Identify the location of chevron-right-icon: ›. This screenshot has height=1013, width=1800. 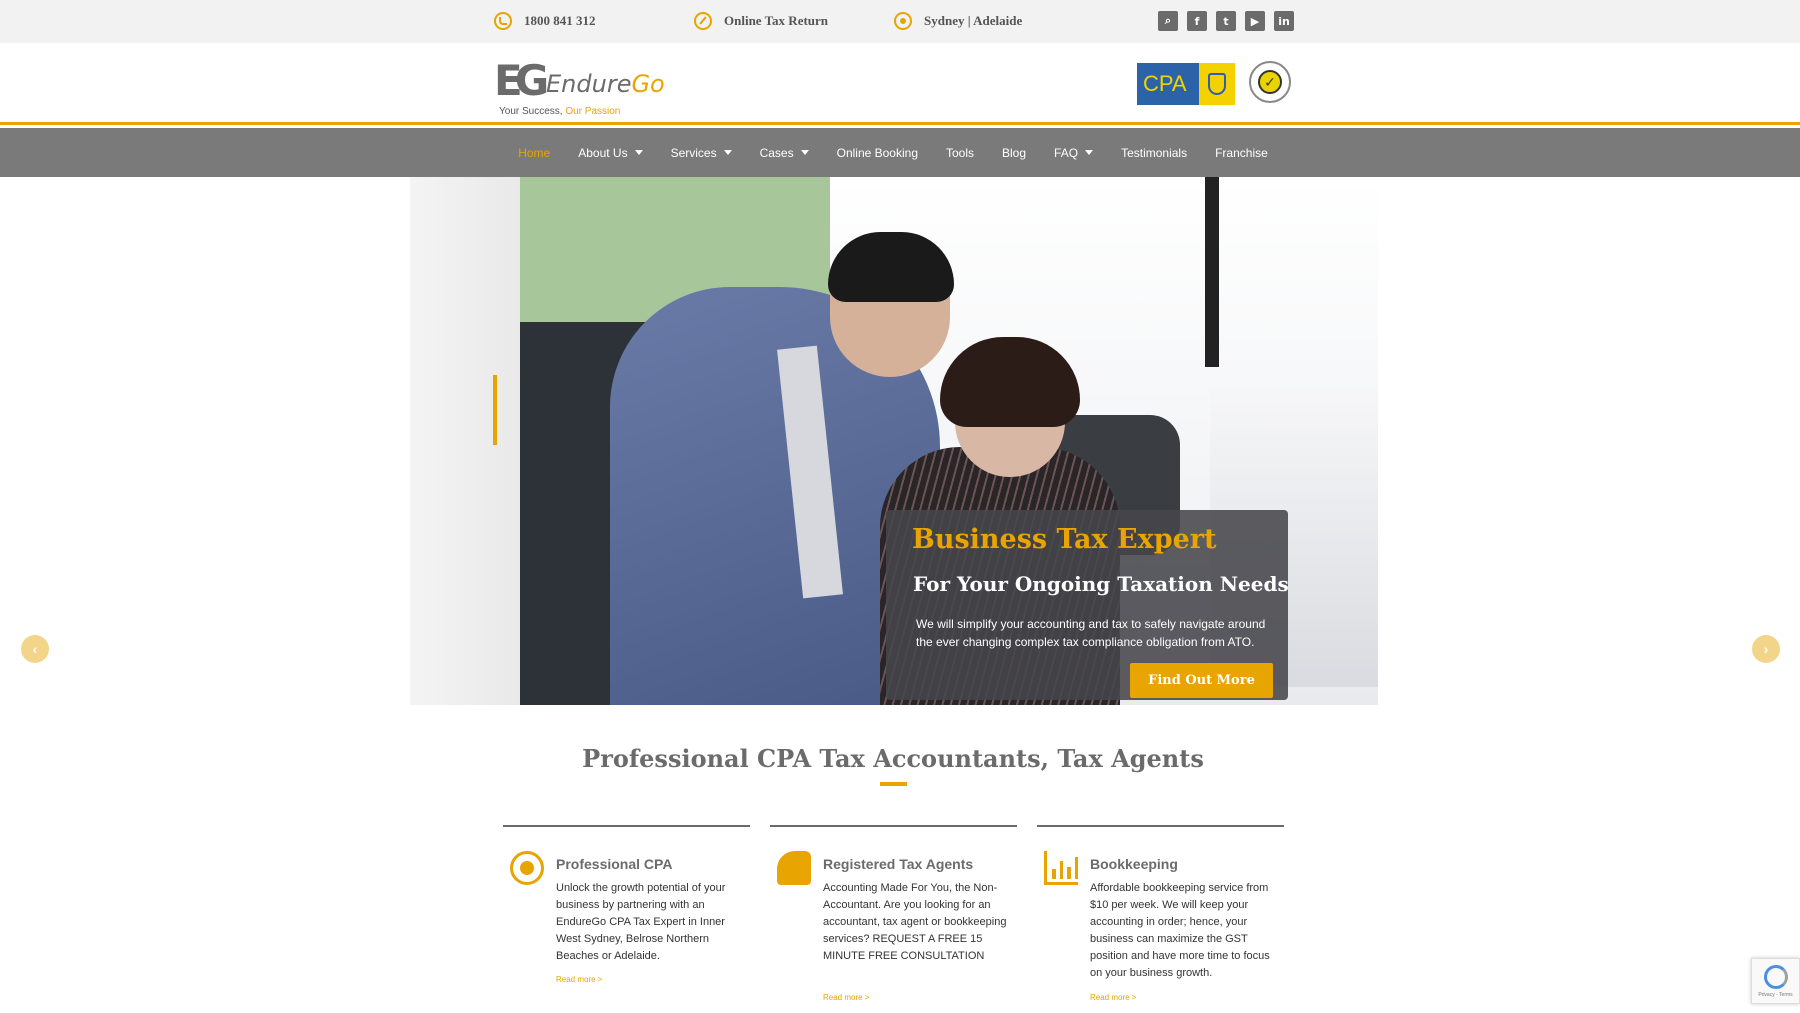
(1766, 649).